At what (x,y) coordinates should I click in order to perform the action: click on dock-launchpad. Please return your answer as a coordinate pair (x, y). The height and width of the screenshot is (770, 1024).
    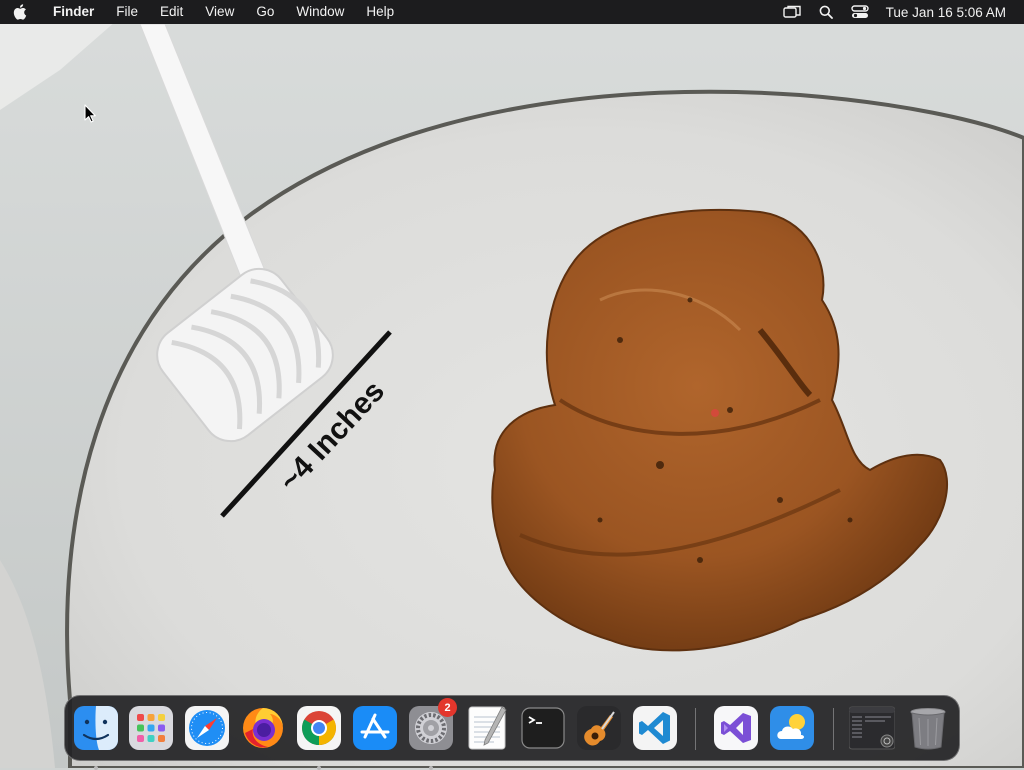
    Looking at the image, I should click on (151, 728).